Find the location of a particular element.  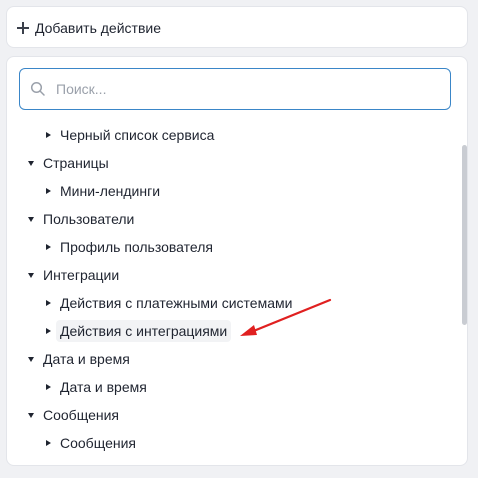

tree-item: Черный список сервиса is located at coordinates (227, 135).